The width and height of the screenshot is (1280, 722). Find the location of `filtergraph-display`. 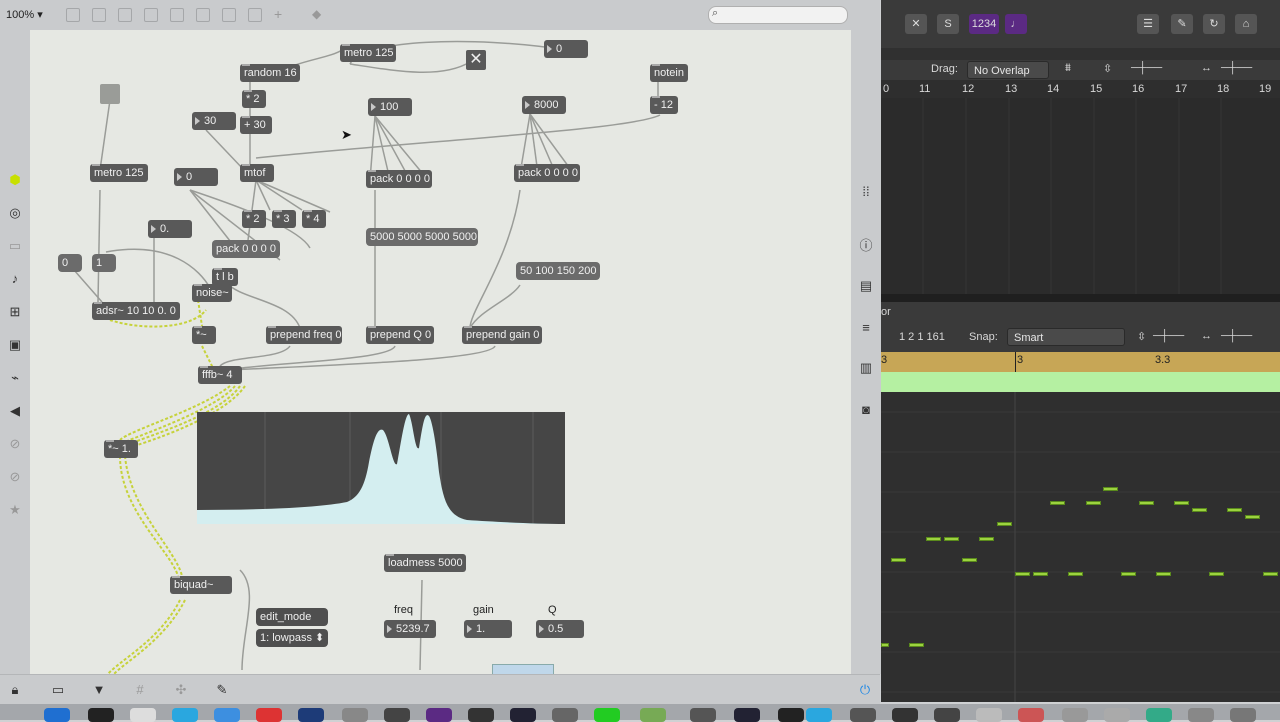

filtergraph-display is located at coordinates (523, 669).